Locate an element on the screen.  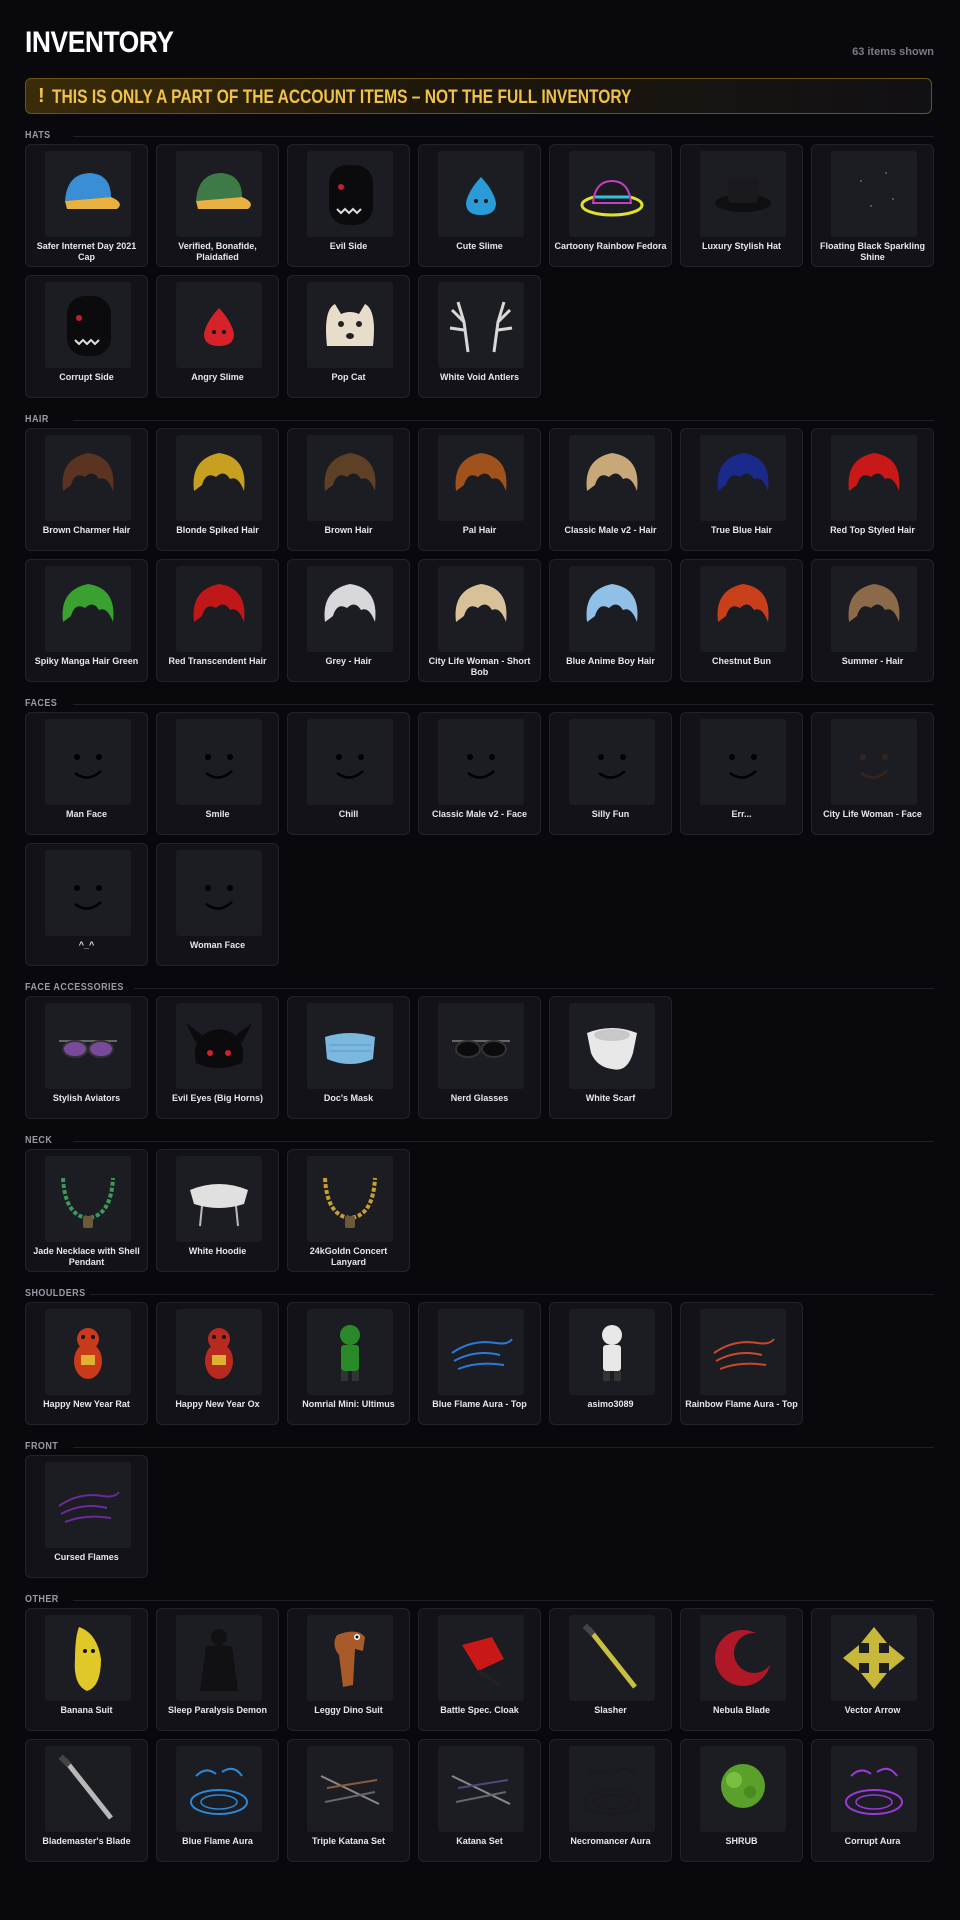
item-card: Vector Arrow is located at coordinates (872, 1669).